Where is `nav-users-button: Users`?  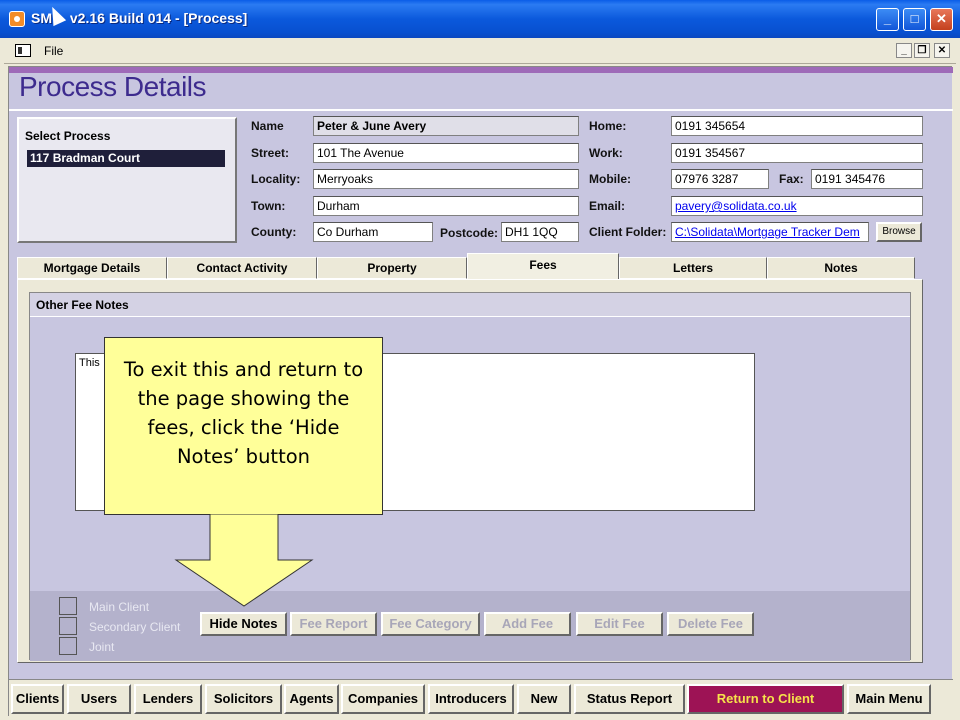
nav-users-button: Users is located at coordinates (99, 699).